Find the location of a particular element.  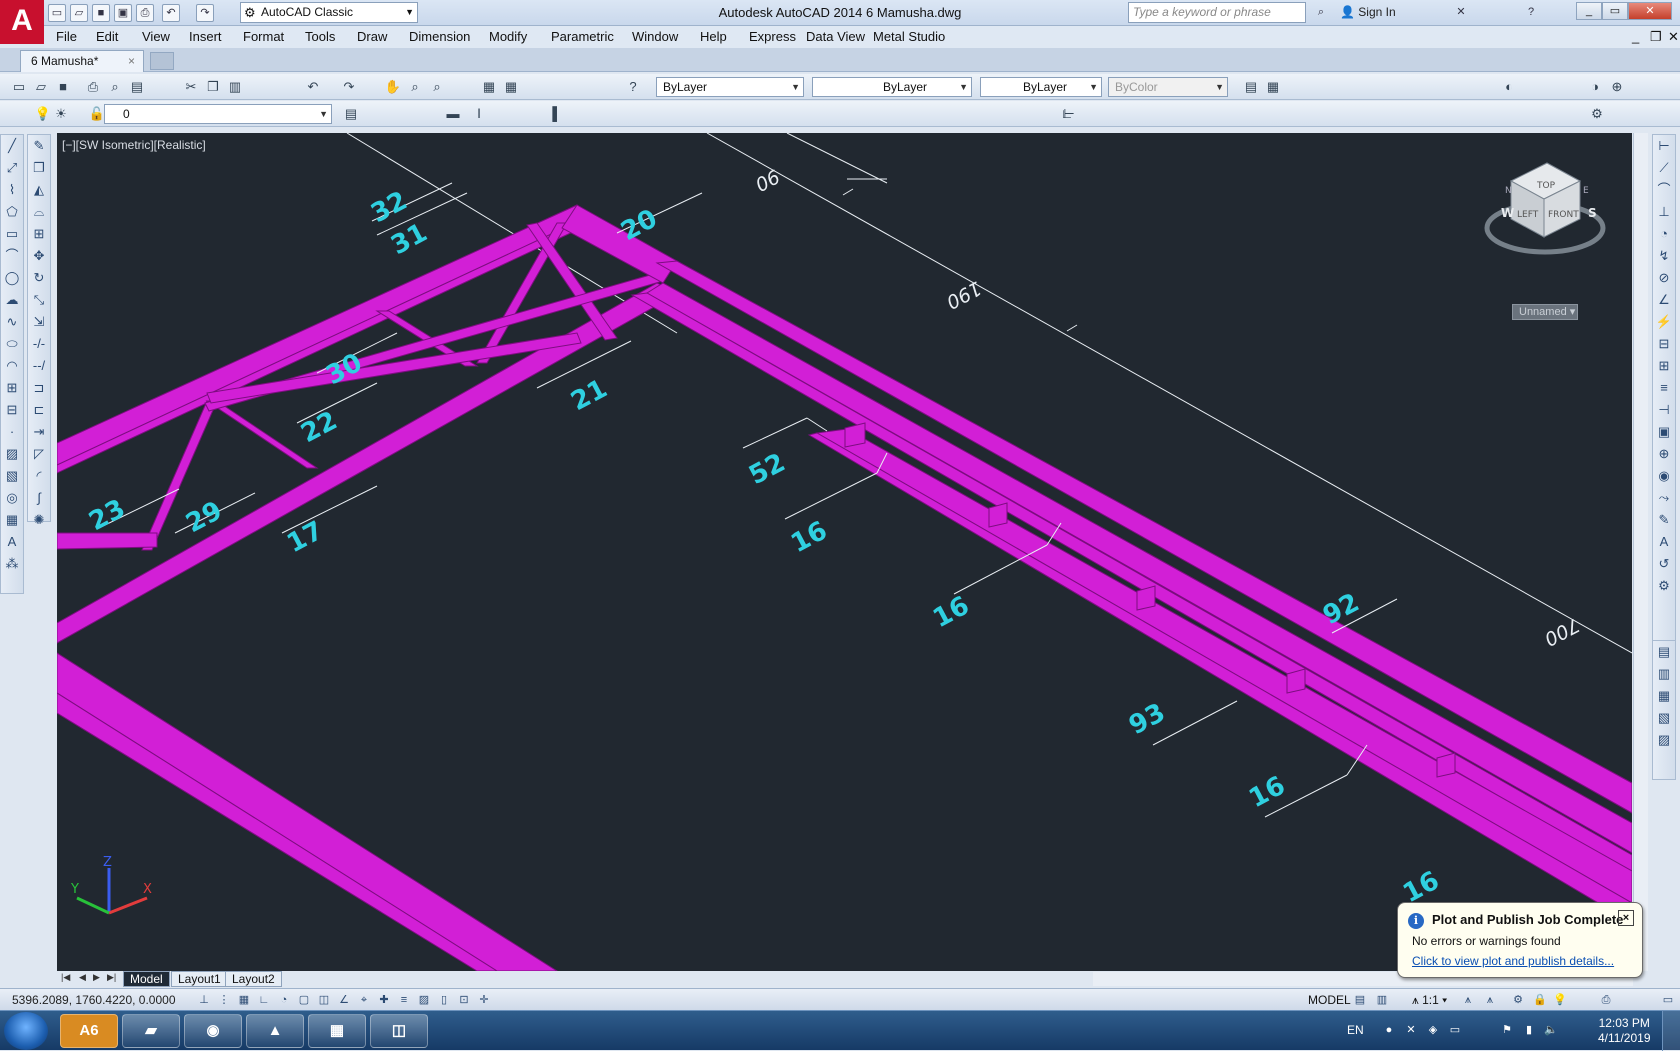

polar-icon: ◔ is located at coordinates (284, 1000).